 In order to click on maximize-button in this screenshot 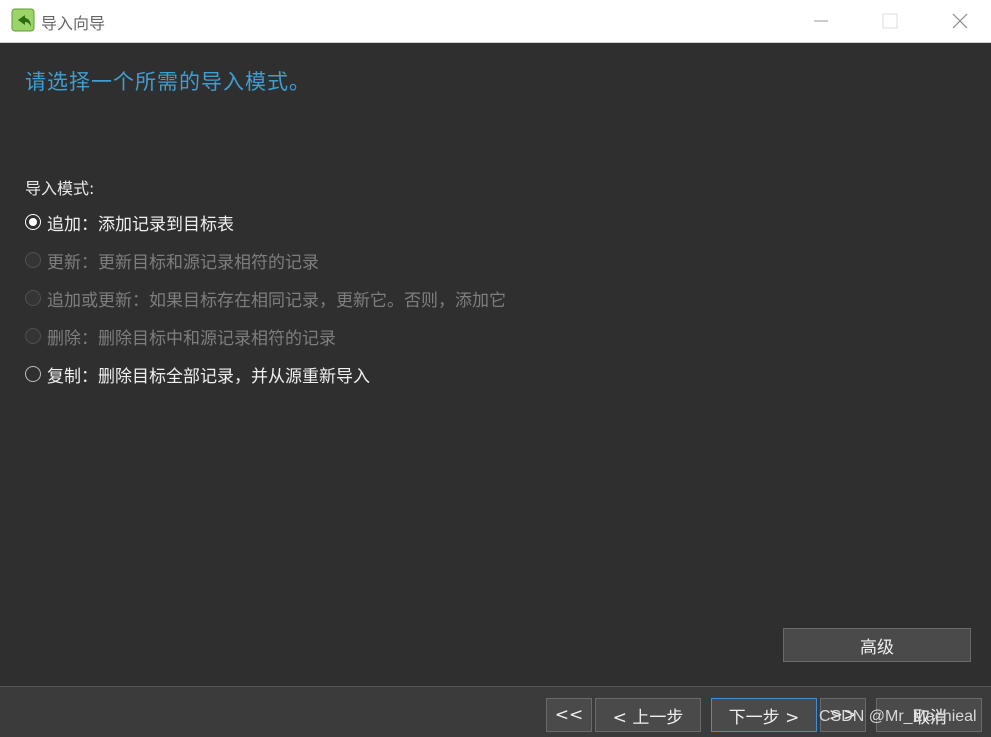, I will do `click(890, 21)`.